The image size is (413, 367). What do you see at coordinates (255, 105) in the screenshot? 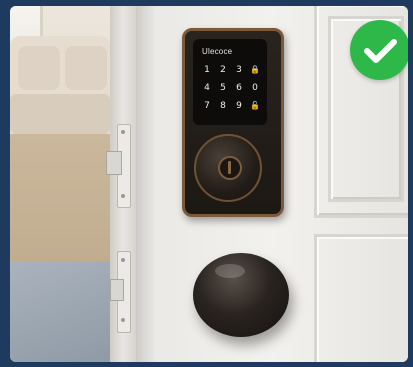
I see `unlock-icon: 🔓` at bounding box center [255, 105].